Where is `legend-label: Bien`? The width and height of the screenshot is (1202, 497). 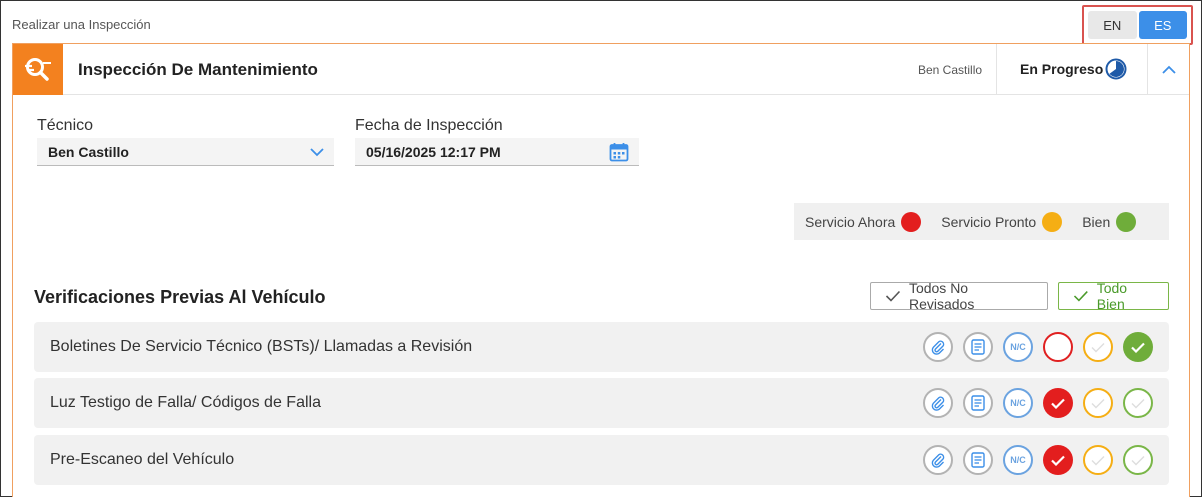
legend-label: Bien is located at coordinates (1096, 221).